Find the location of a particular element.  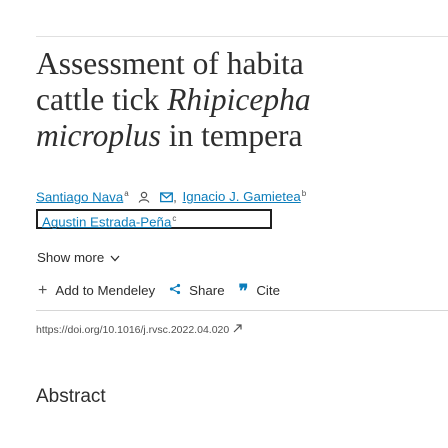

add-to-mendeley-button: + Add to Mendeley is located at coordinates (97, 290).